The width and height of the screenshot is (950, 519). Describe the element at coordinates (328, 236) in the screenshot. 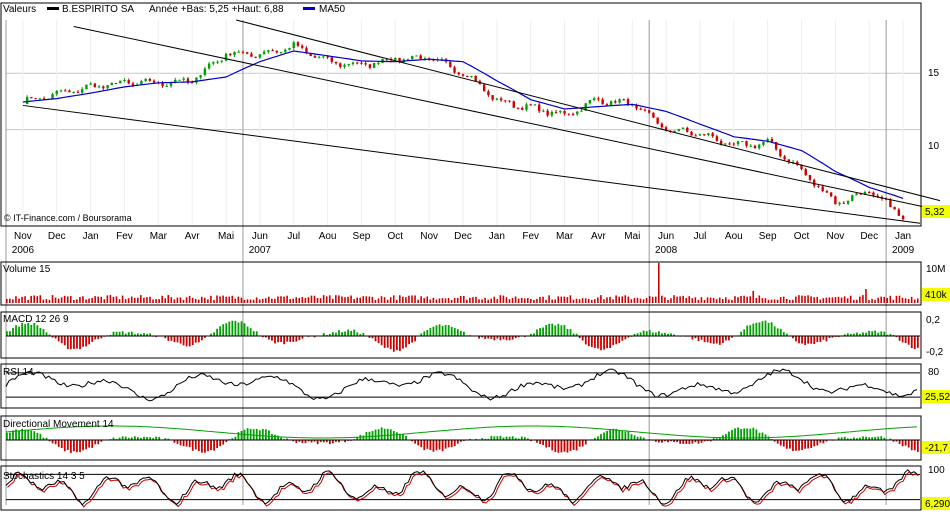

I see `month-tick-label: Aou` at that location.